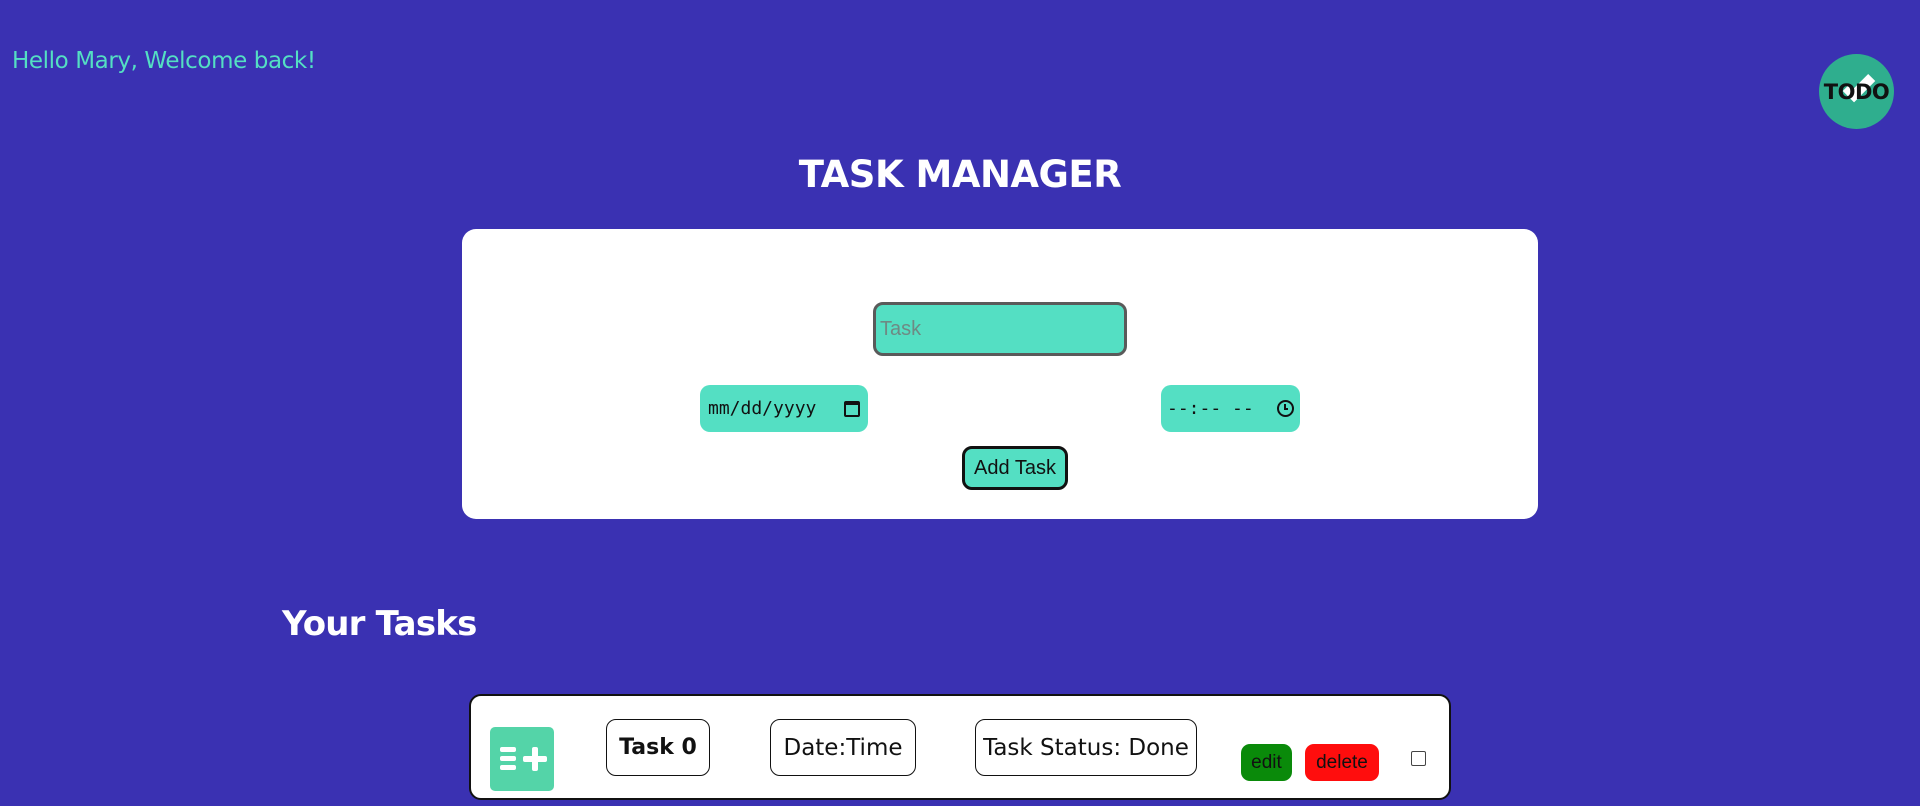 Image resolution: width=1920 pixels, height=806 pixels. I want to click on todo-logo: TODO, so click(1856, 91).